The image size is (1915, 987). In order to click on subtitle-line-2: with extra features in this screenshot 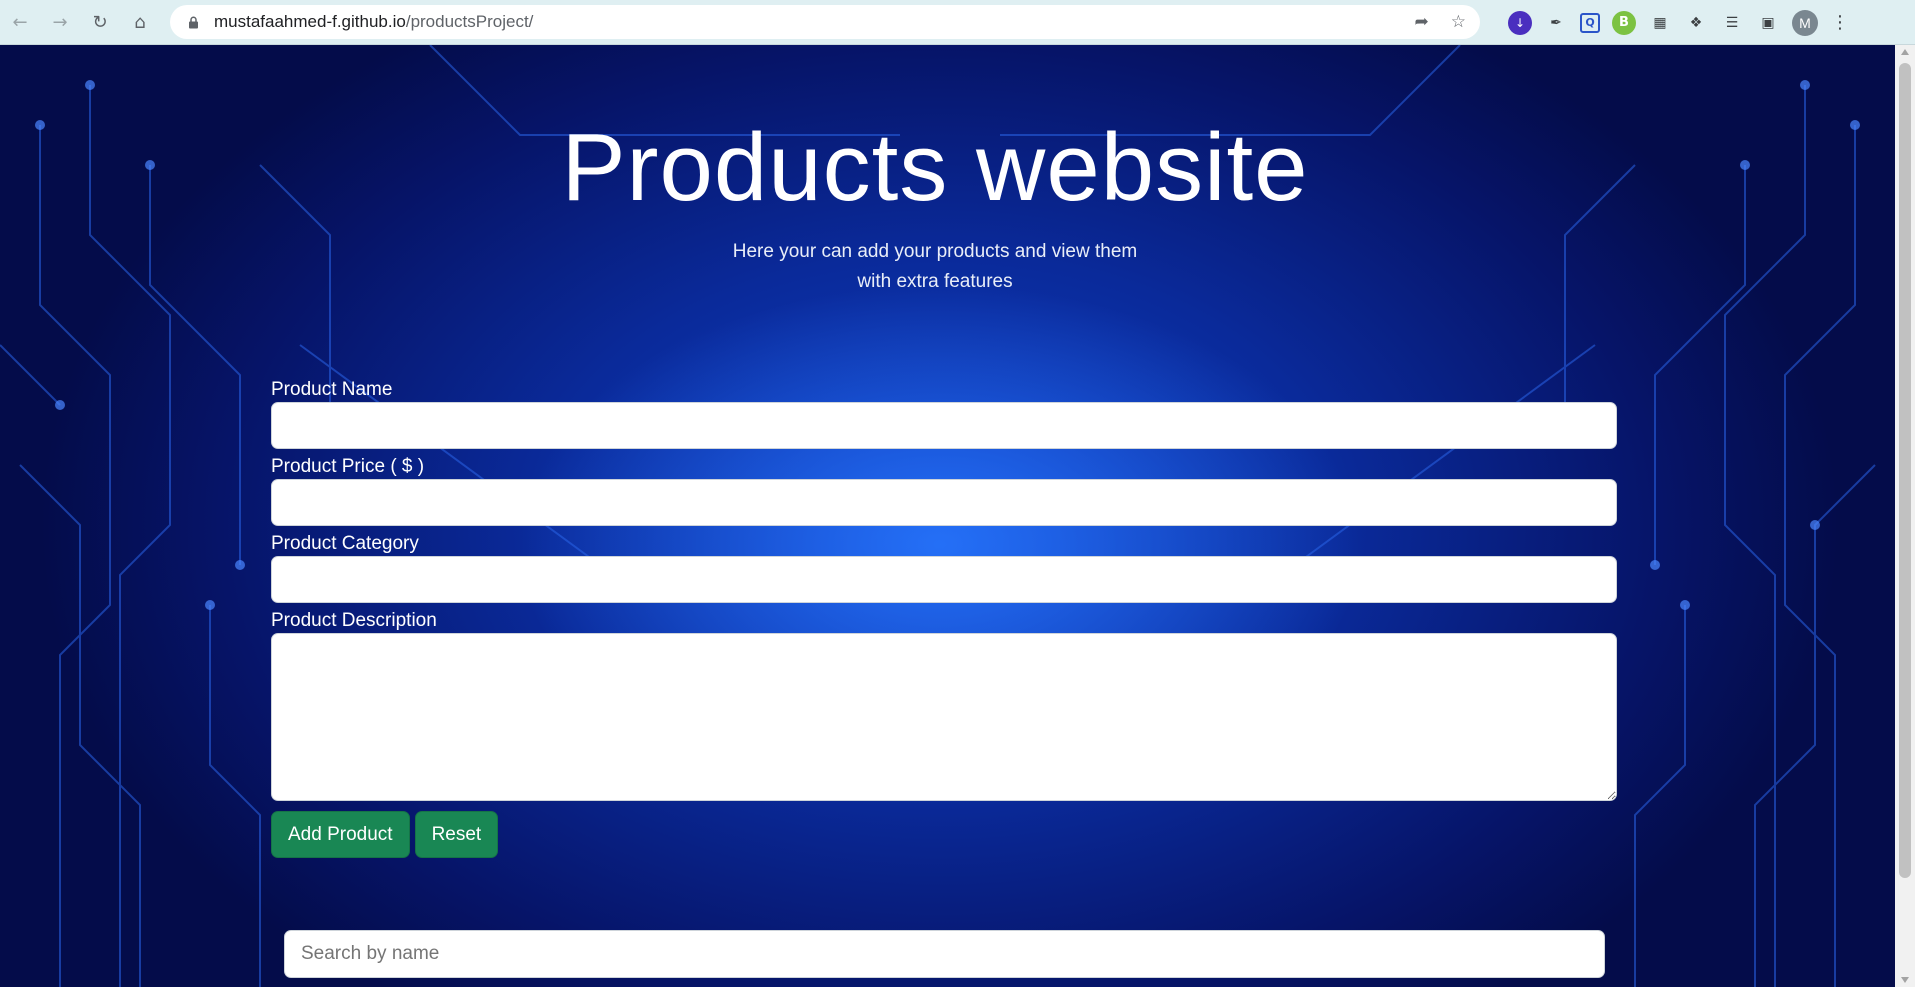, I will do `click(935, 281)`.